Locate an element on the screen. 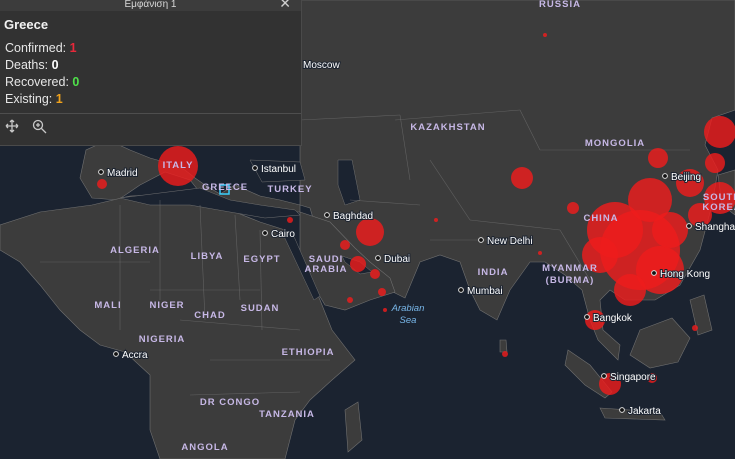  country-label: ITALY is located at coordinates (178, 165).